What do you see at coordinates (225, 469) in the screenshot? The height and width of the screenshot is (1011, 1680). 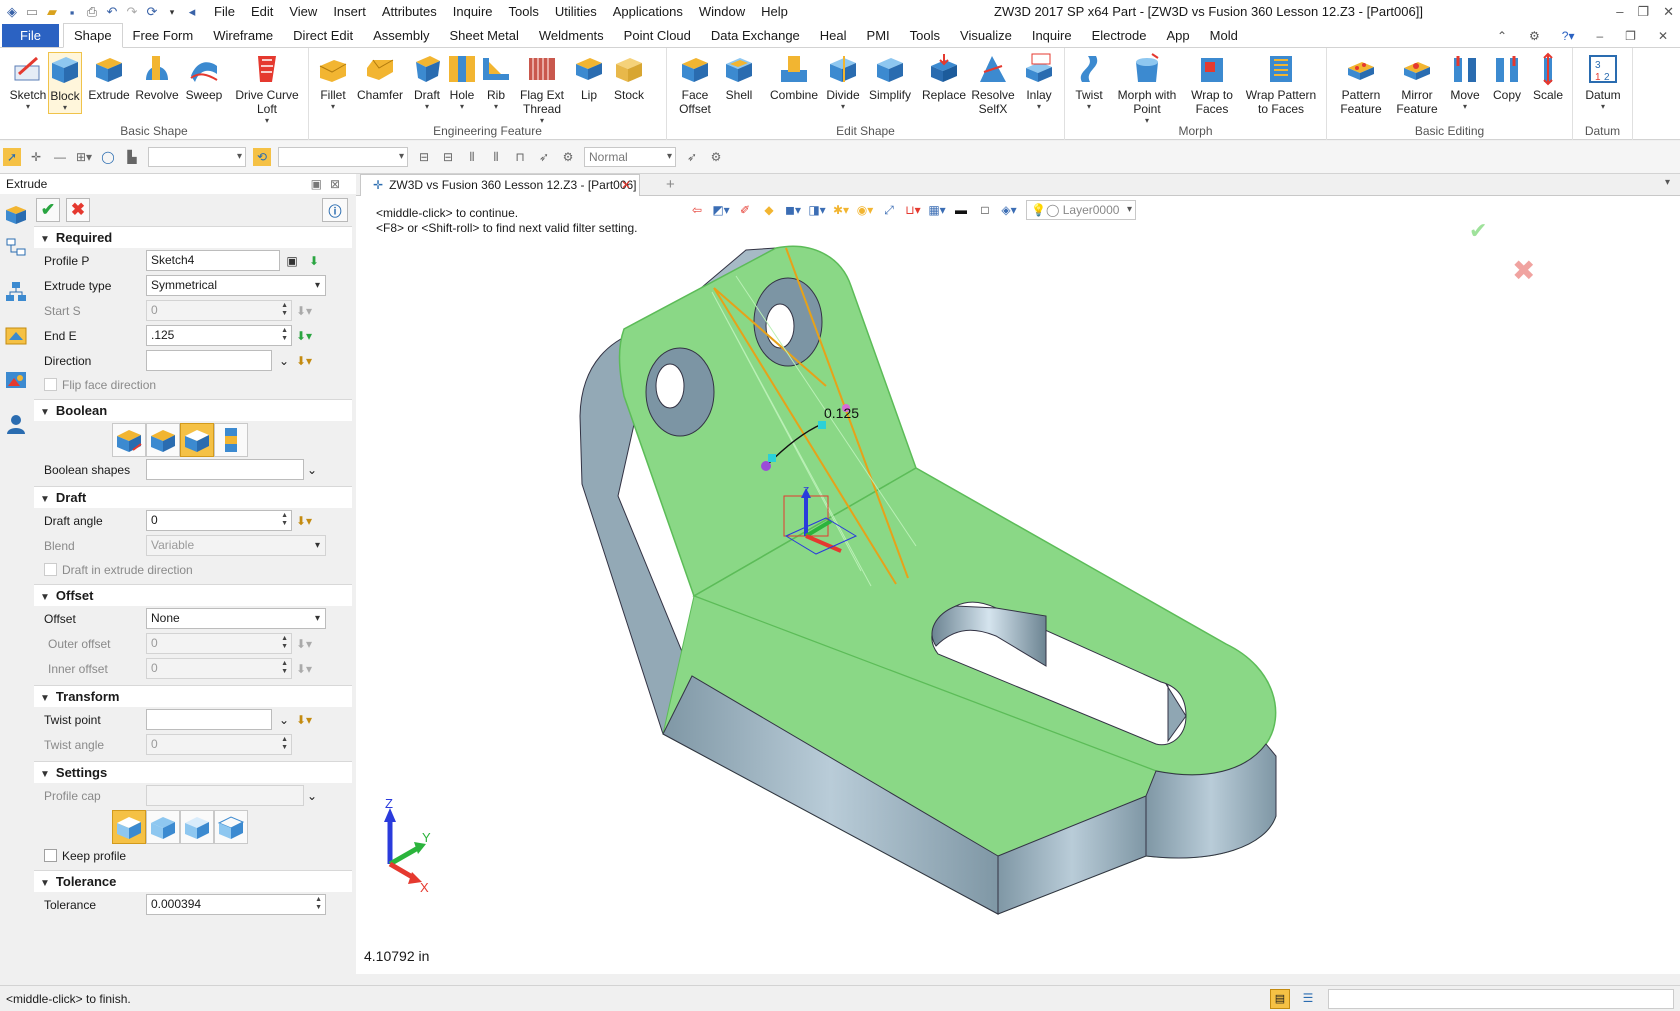 I see `boolean-shapes-input` at bounding box center [225, 469].